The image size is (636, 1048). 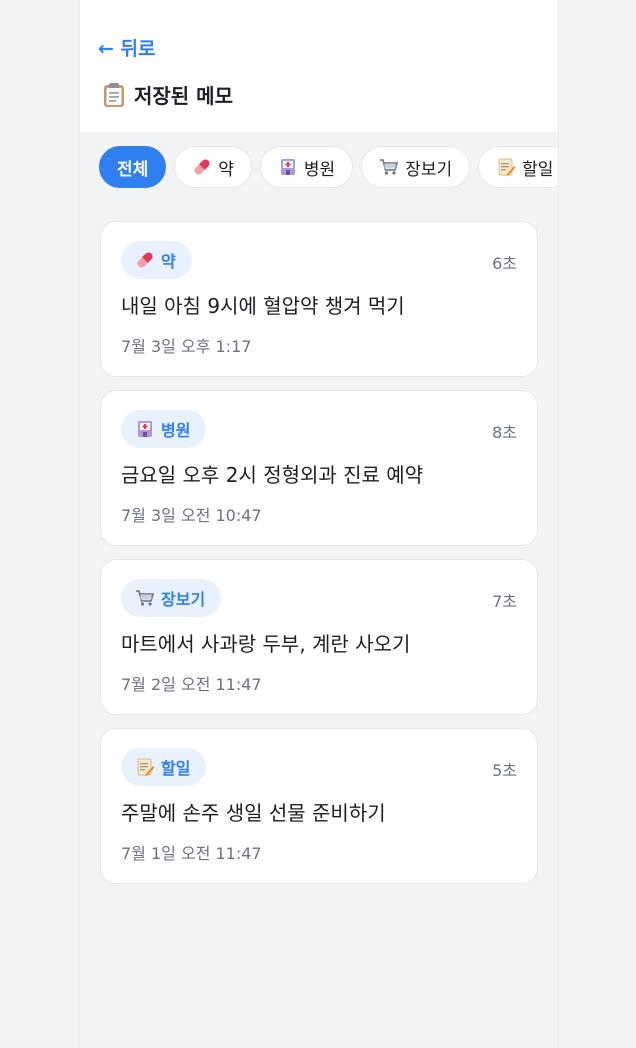 What do you see at coordinates (176, 768) in the screenshot?
I see `category-label: 할일` at bounding box center [176, 768].